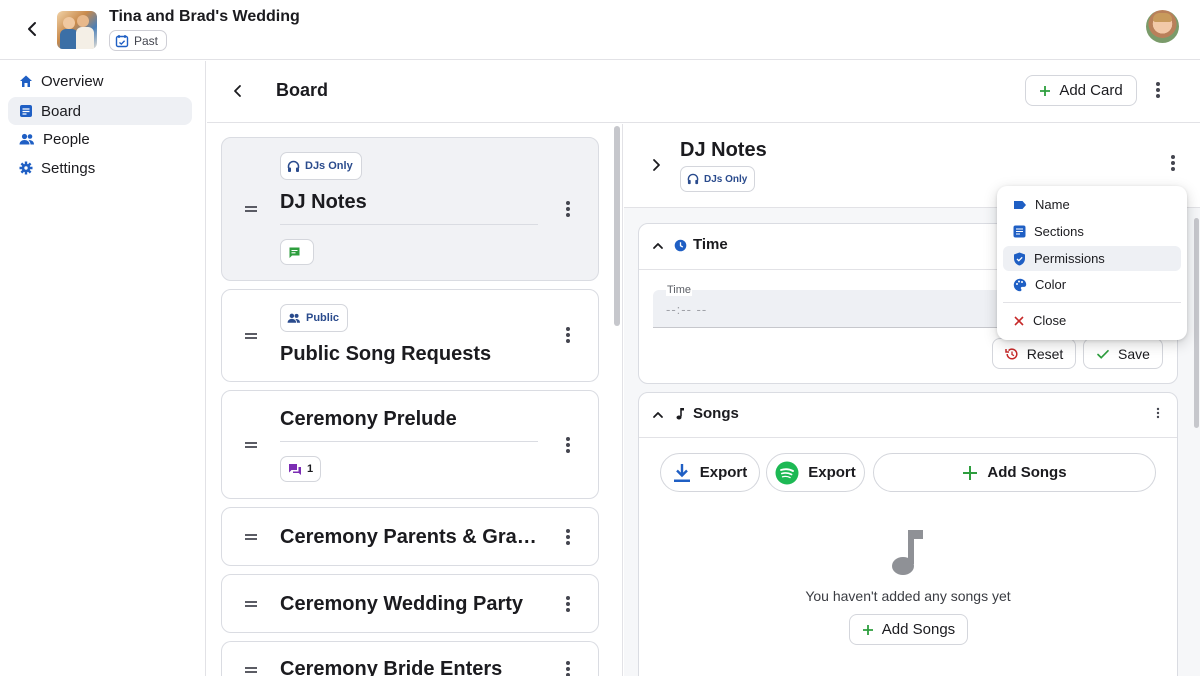  I want to click on sidebar-item-board: Board, so click(100, 111).